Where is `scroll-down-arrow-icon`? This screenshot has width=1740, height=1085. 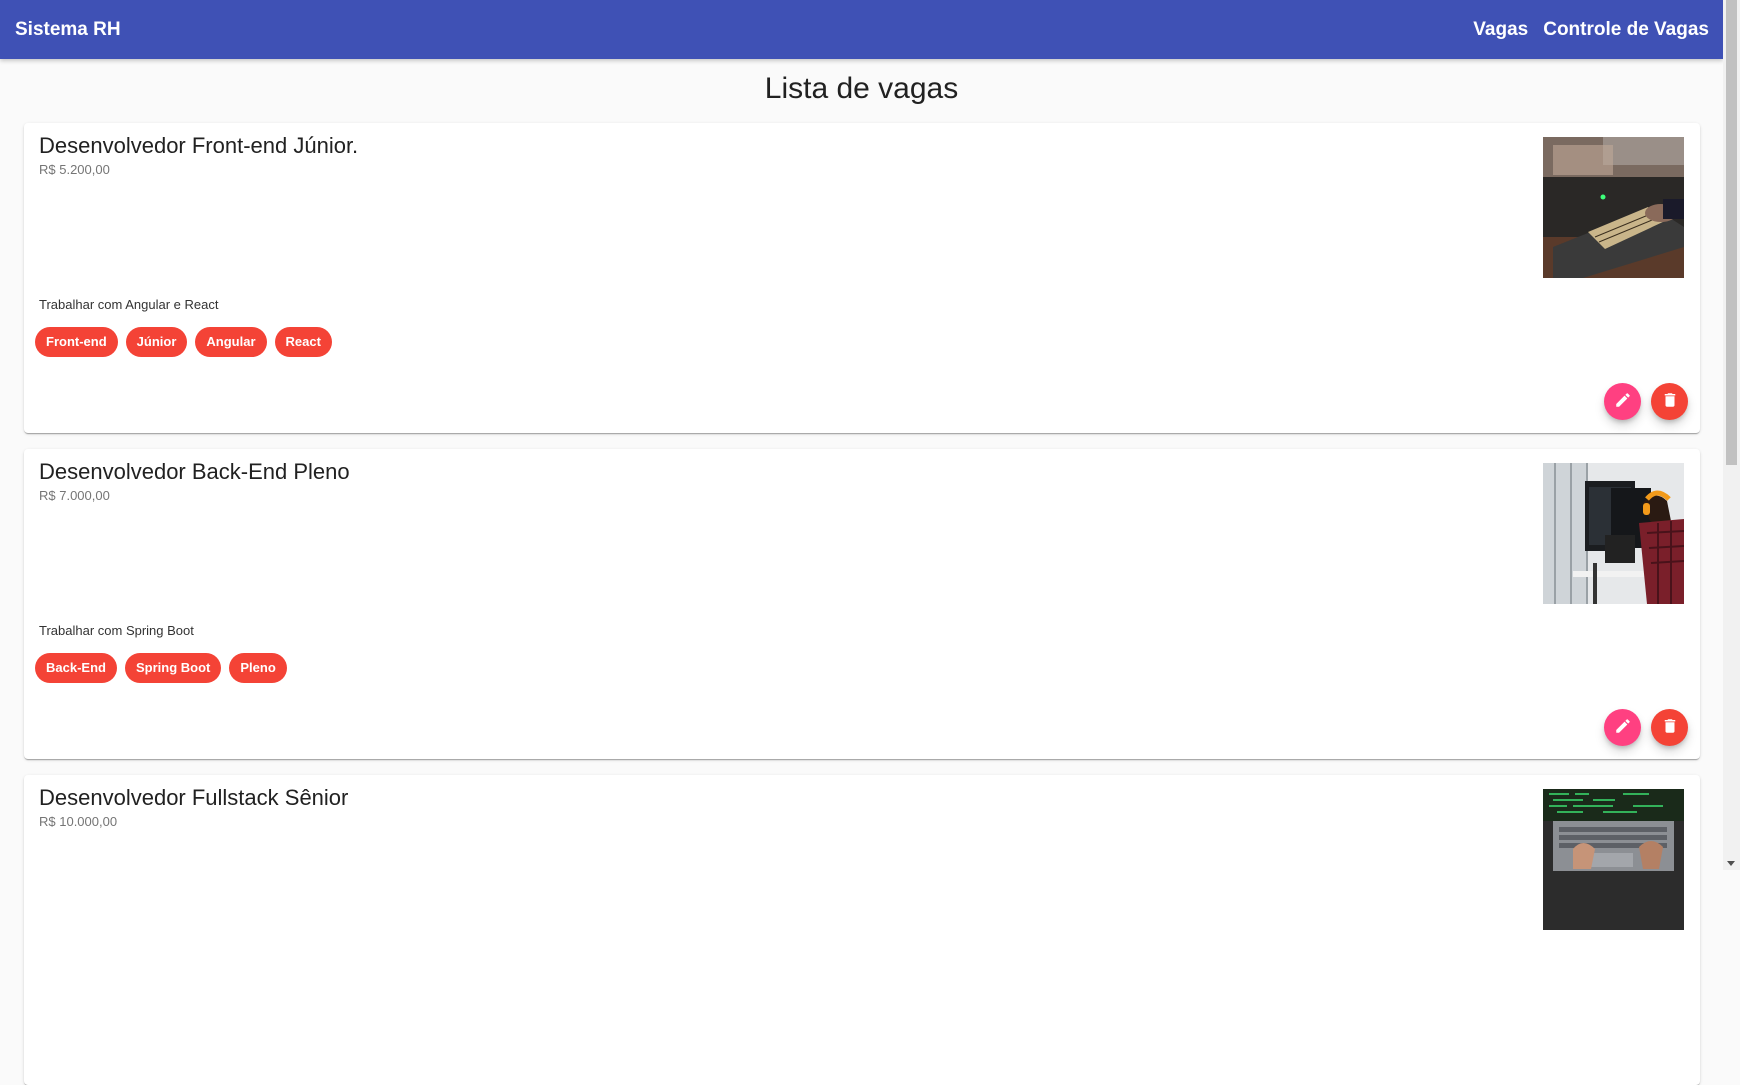 scroll-down-arrow-icon is located at coordinates (1731, 863).